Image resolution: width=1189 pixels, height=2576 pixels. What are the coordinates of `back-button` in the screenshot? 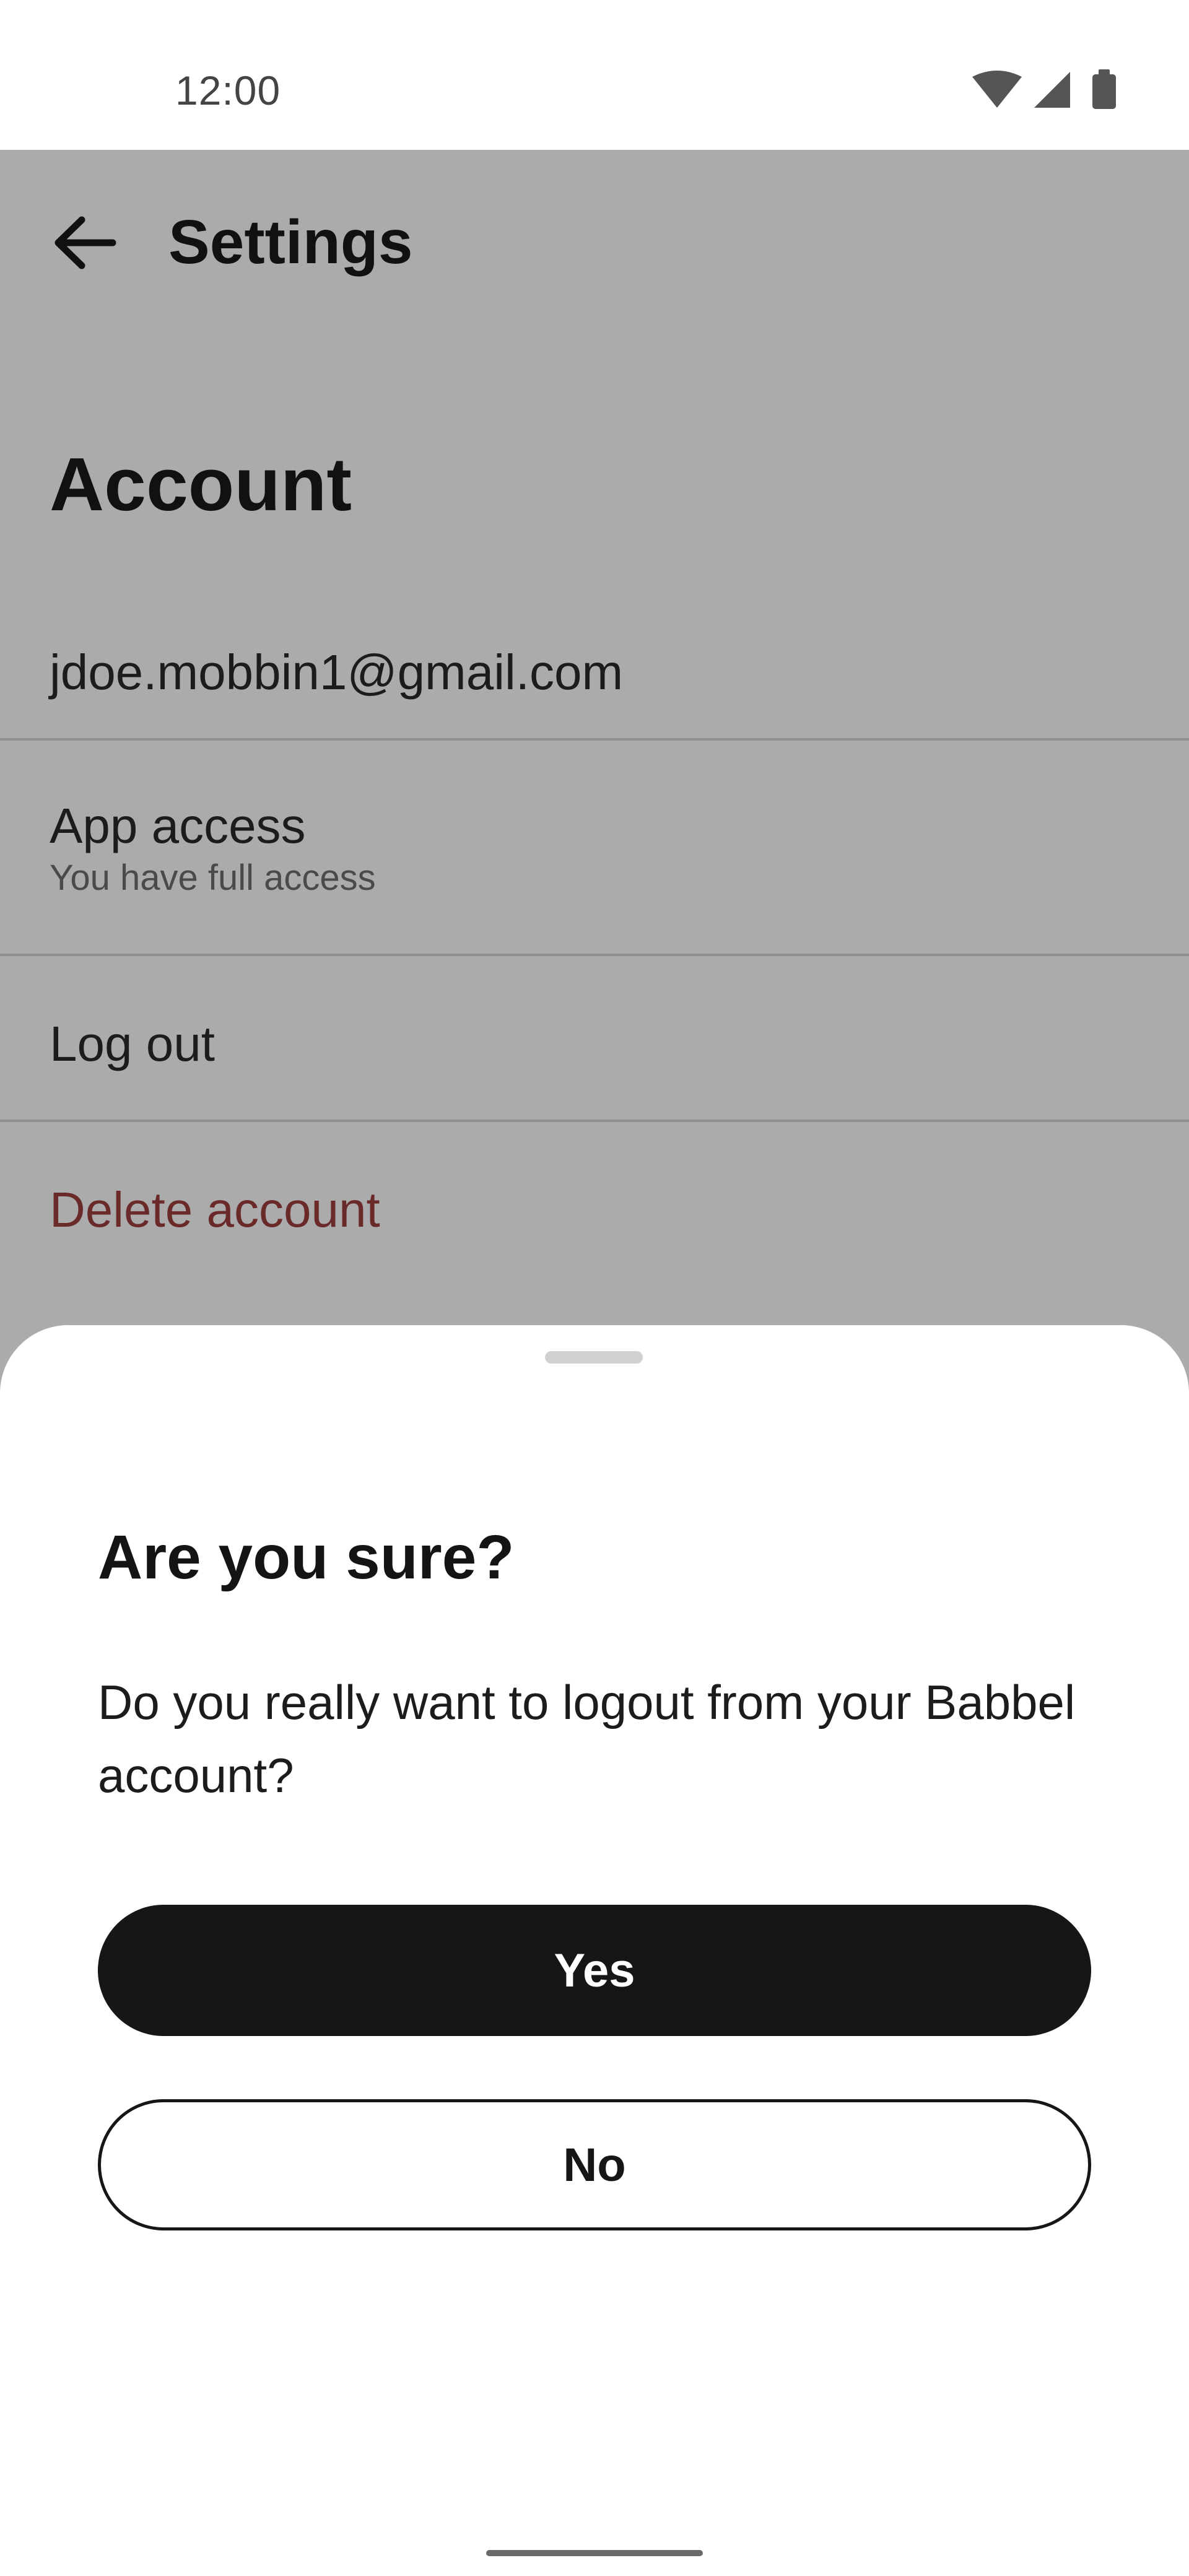 It's located at (85, 243).